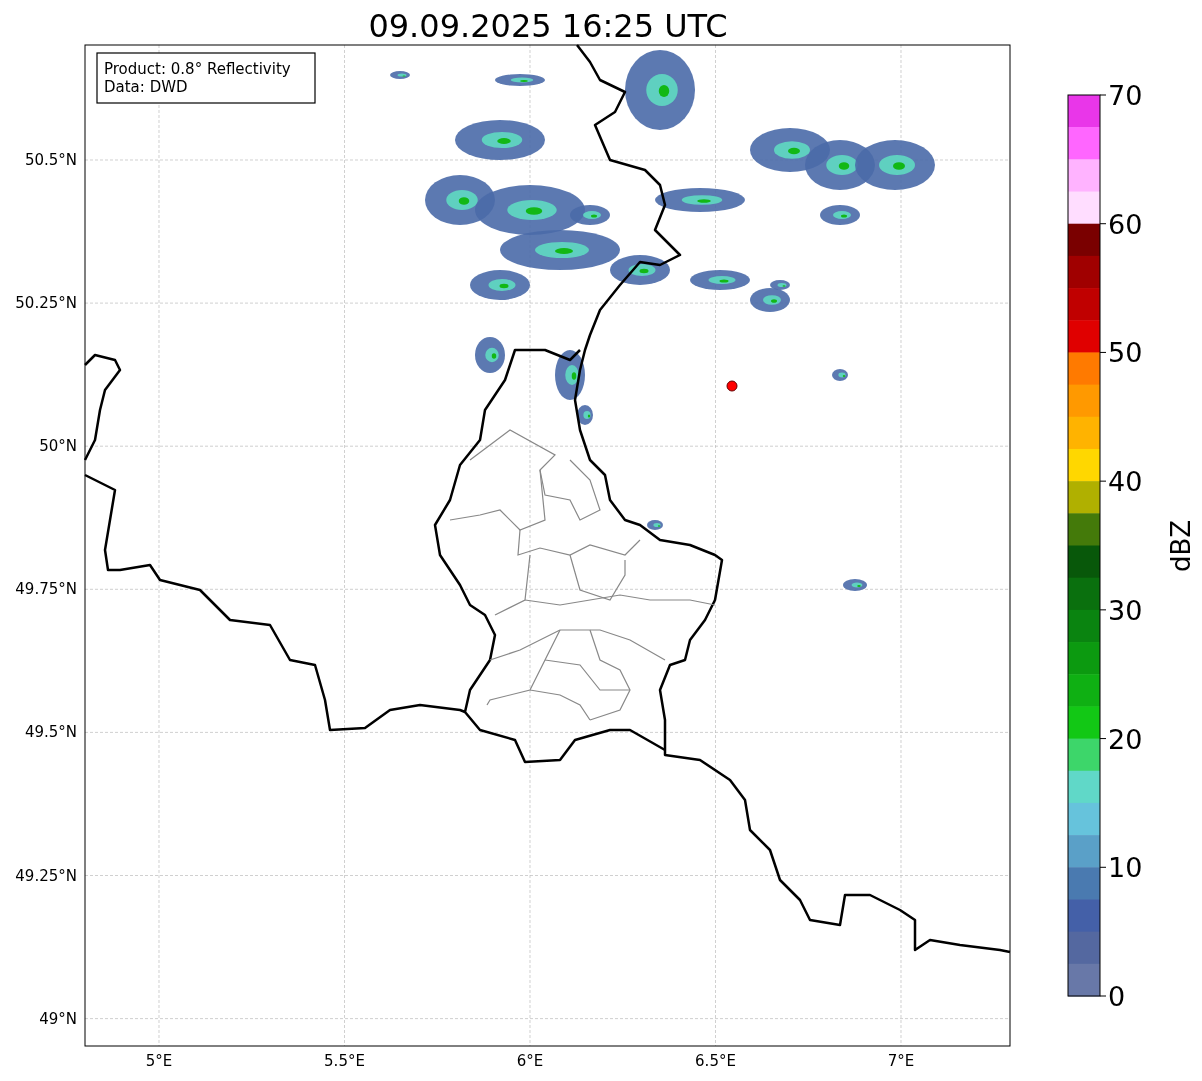 This screenshot has height=1081, width=1202. What do you see at coordinates (197, 69) in the screenshot?
I see `legend-text: Product: 0.8° Reflectivity` at bounding box center [197, 69].